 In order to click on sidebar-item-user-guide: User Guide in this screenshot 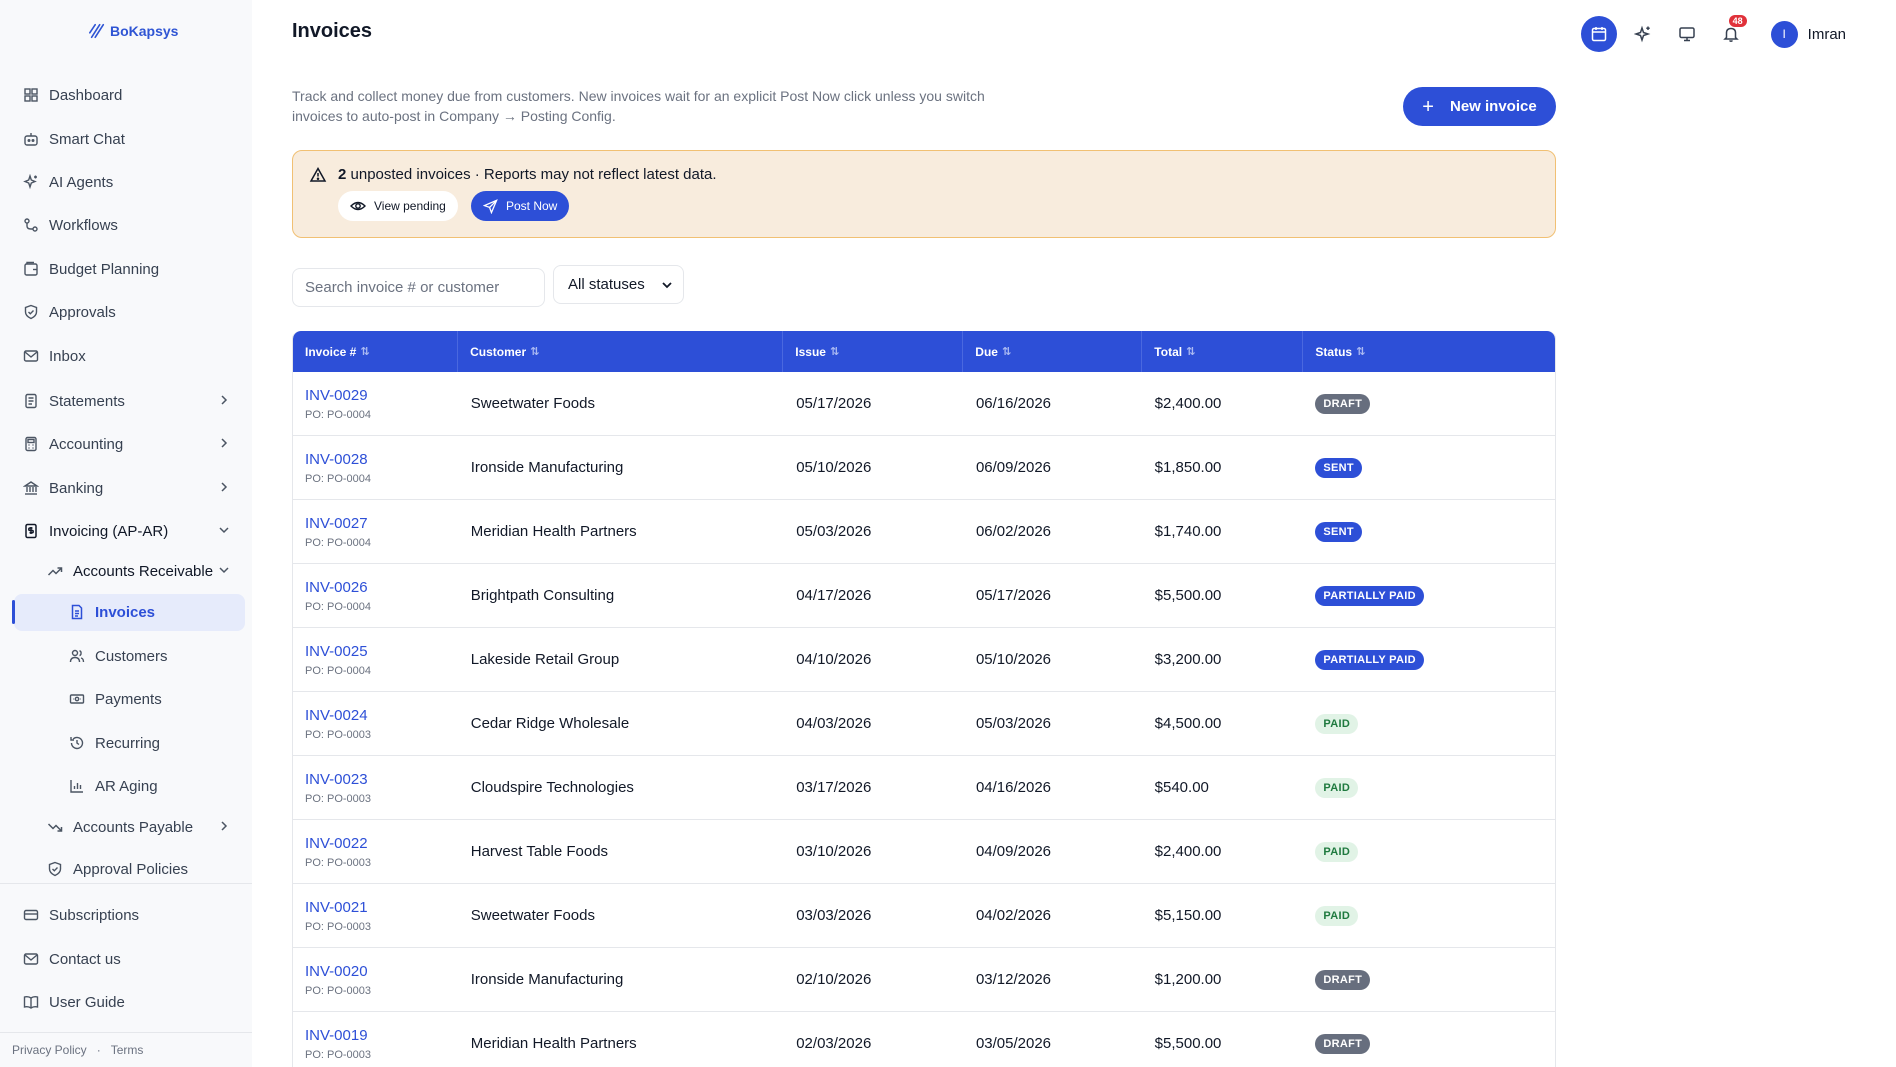, I will do `click(73, 1002)`.